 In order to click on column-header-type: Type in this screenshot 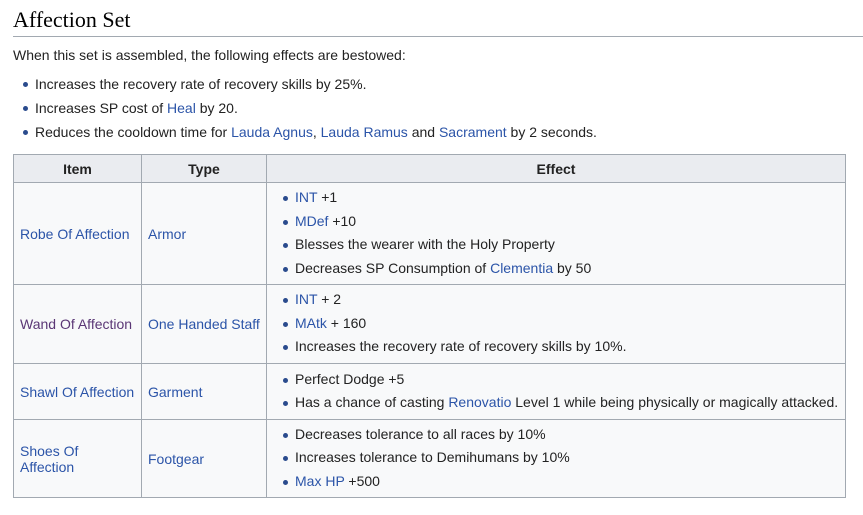, I will do `click(204, 168)`.